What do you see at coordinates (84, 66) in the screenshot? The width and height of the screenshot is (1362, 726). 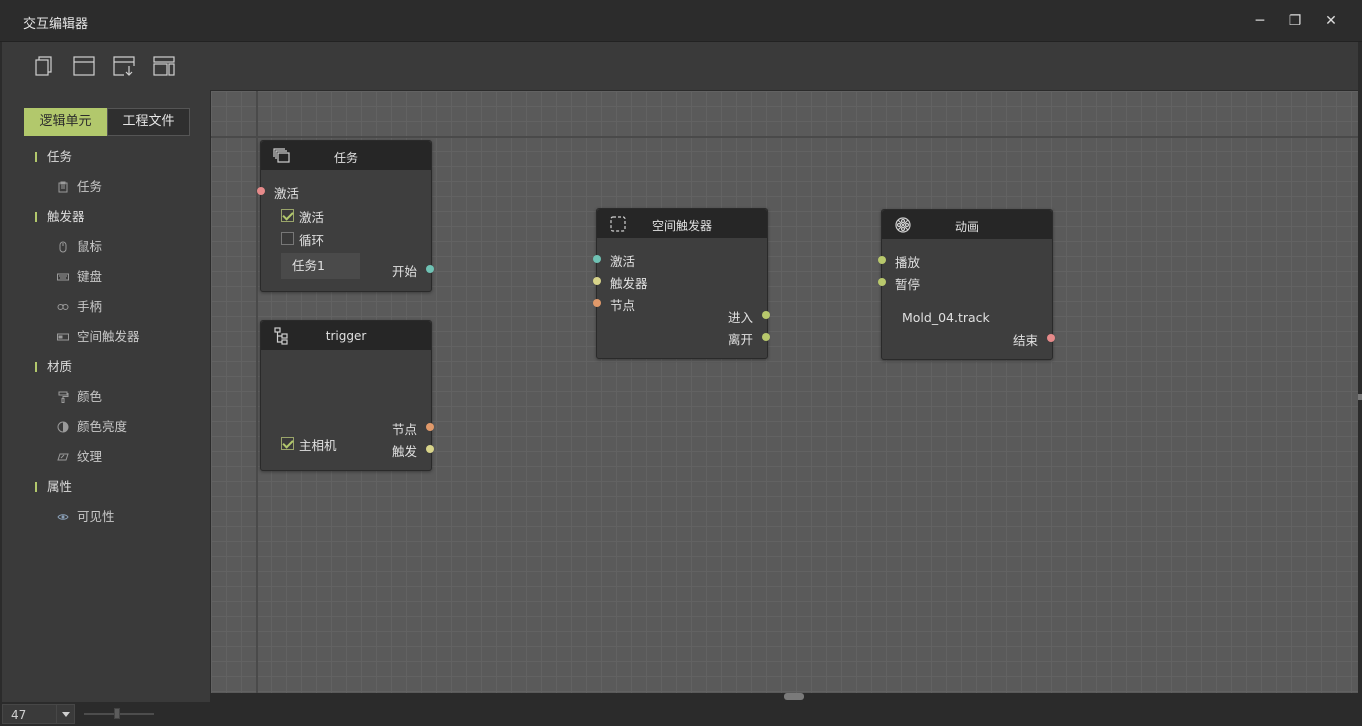 I see `window-icon` at bounding box center [84, 66].